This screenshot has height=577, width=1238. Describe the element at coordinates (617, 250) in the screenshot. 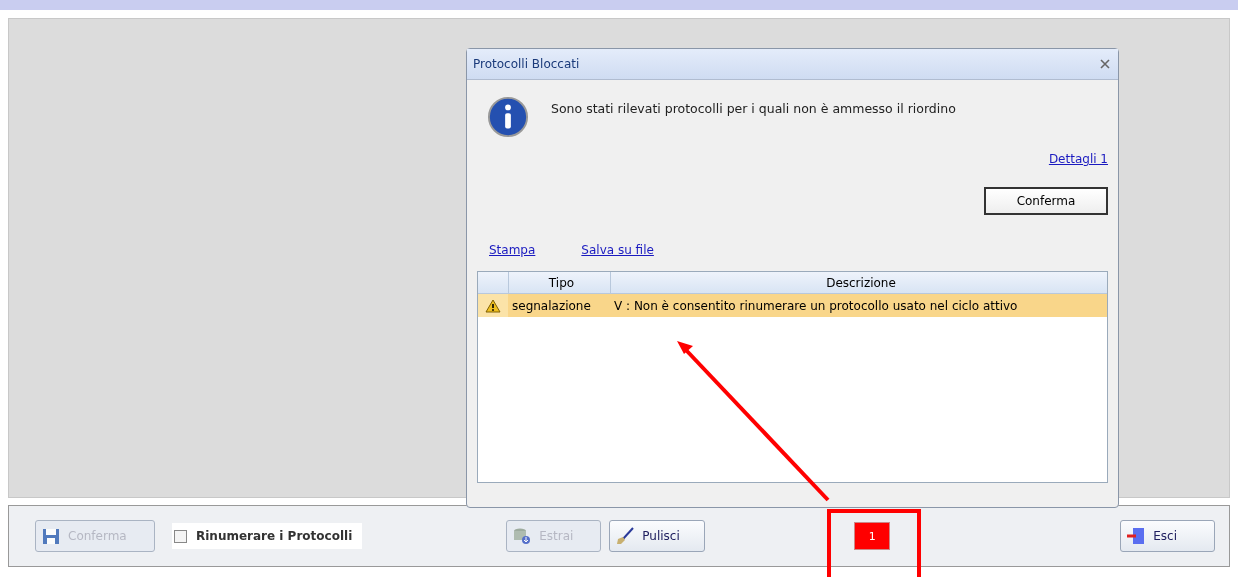

I see `action-link: Salva su file` at that location.